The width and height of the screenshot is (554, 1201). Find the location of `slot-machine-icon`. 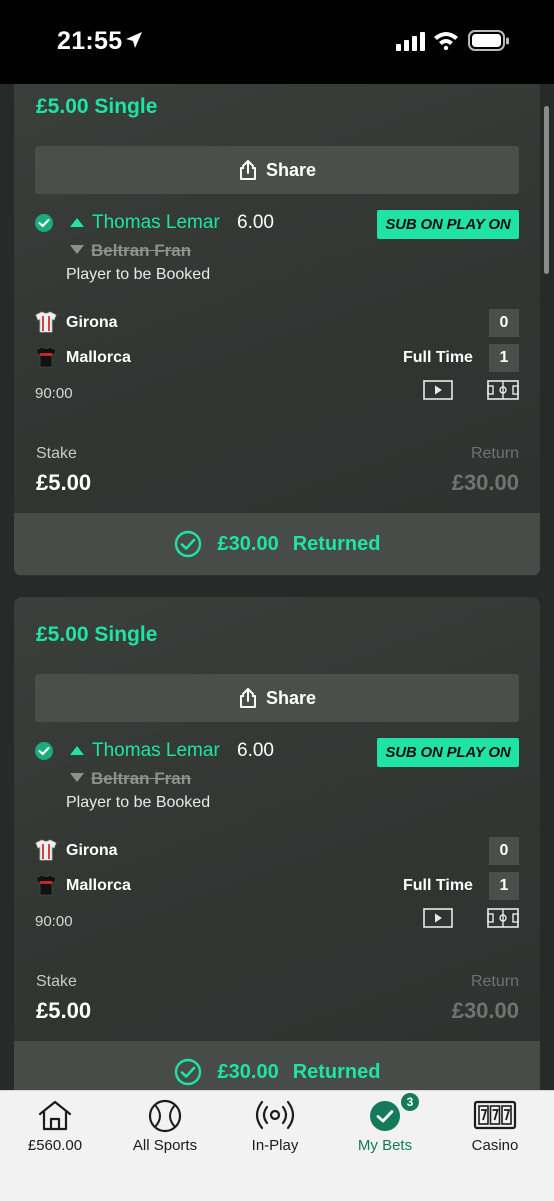

slot-machine-icon is located at coordinates (495, 1115).